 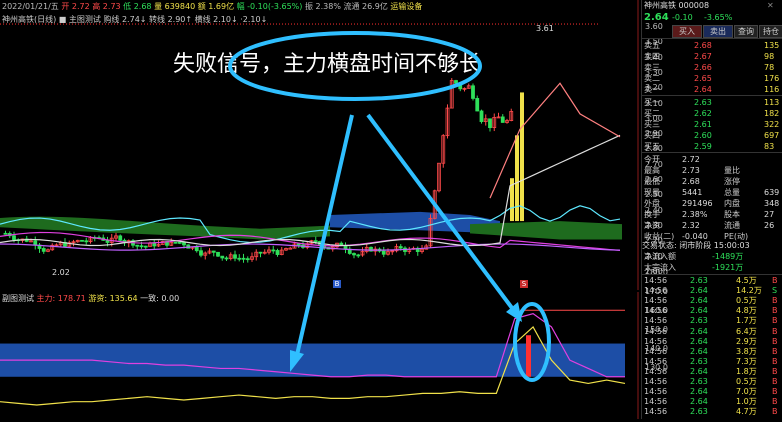 I want to click on tick-row: 14:56 2.64 3.8万 B, so click(x=712, y=352).